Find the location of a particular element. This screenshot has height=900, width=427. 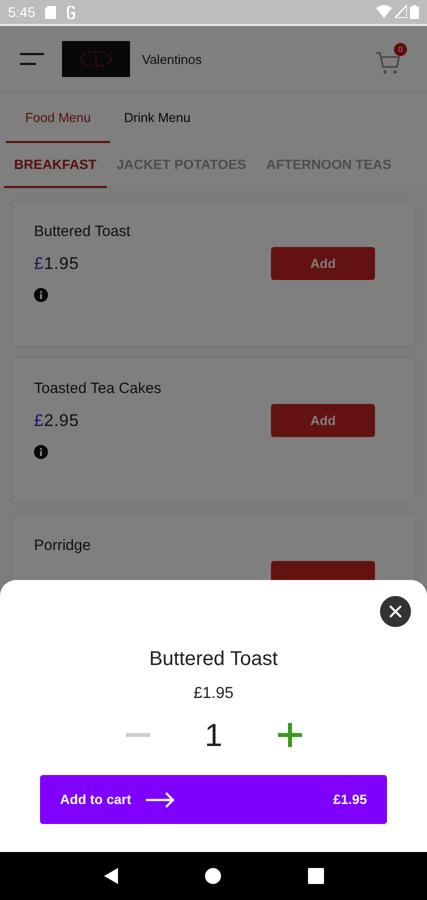

add-to-cart-button: Add to cart £1.95 is located at coordinates (213, 799).